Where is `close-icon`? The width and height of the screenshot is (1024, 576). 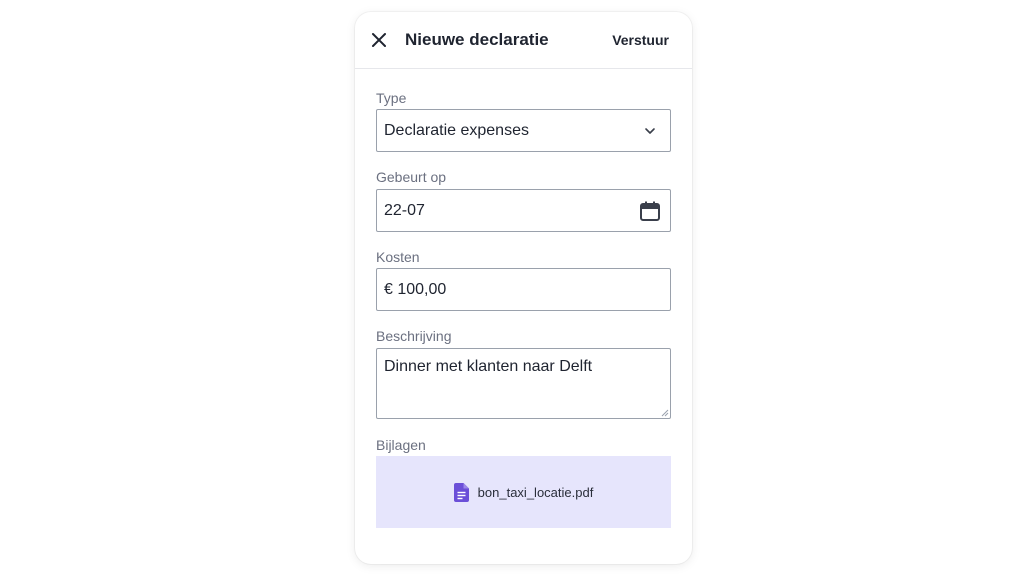 close-icon is located at coordinates (379, 40).